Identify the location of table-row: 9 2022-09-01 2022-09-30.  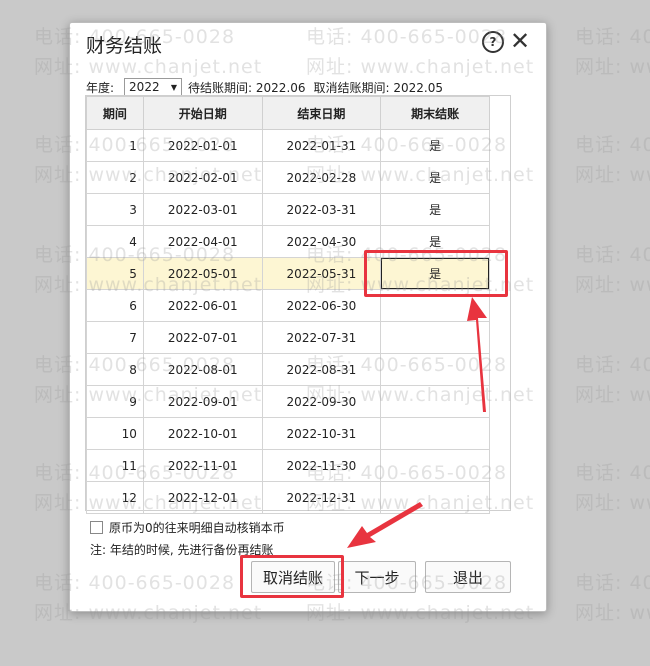
(288, 401).